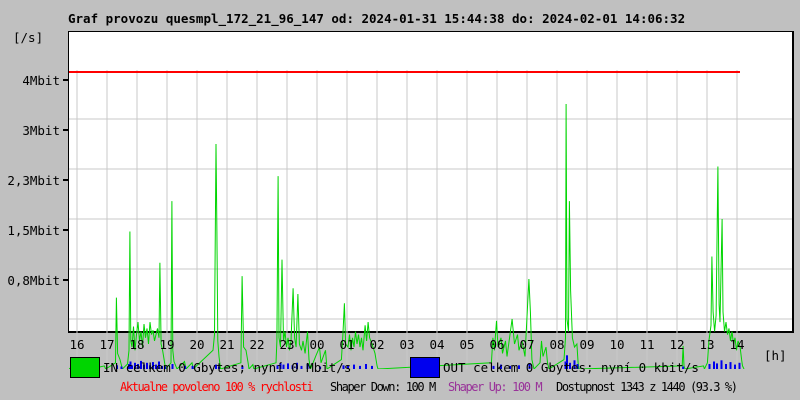 The width and height of the screenshot is (800, 400). What do you see at coordinates (197, 344) in the screenshot?
I see `x-axis-hour-label: 20` at bounding box center [197, 344].